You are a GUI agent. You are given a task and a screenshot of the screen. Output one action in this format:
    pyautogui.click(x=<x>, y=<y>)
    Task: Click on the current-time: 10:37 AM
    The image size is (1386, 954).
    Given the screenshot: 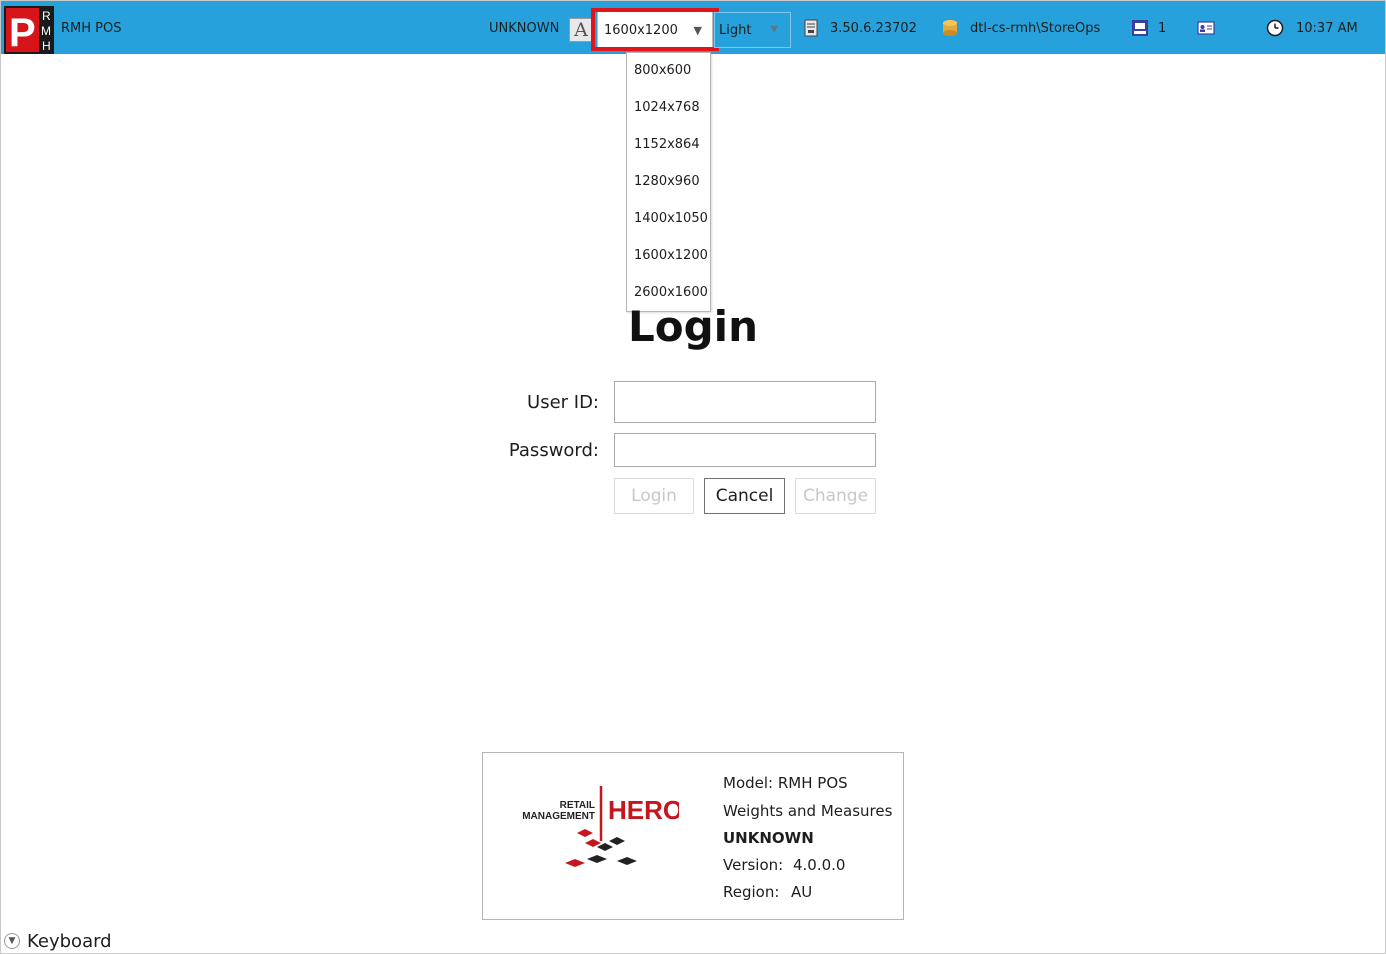 What is the action you would take?
    pyautogui.click(x=1327, y=28)
    